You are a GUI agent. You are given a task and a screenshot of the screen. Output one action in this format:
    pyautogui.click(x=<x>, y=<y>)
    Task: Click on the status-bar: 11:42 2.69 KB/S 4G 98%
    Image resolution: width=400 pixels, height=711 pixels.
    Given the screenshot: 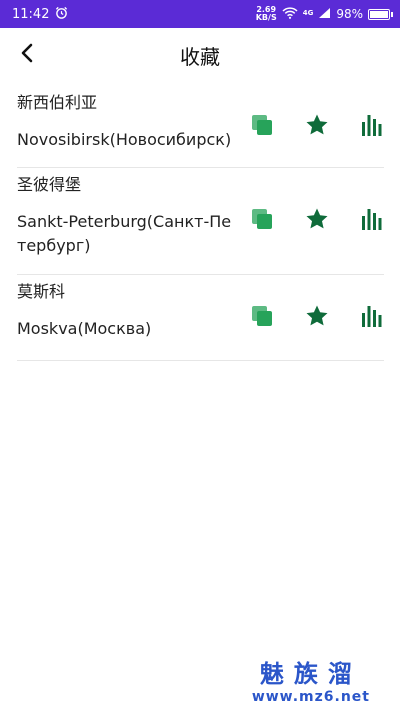 What is the action you would take?
    pyautogui.click(x=200, y=14)
    